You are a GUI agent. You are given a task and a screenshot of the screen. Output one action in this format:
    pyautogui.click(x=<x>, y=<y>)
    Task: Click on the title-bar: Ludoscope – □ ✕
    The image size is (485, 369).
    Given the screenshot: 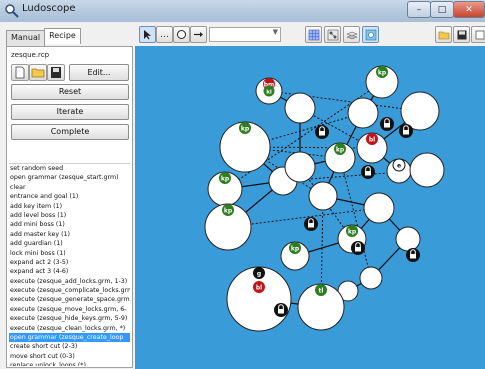 What is the action you would take?
    pyautogui.click(x=242, y=11)
    